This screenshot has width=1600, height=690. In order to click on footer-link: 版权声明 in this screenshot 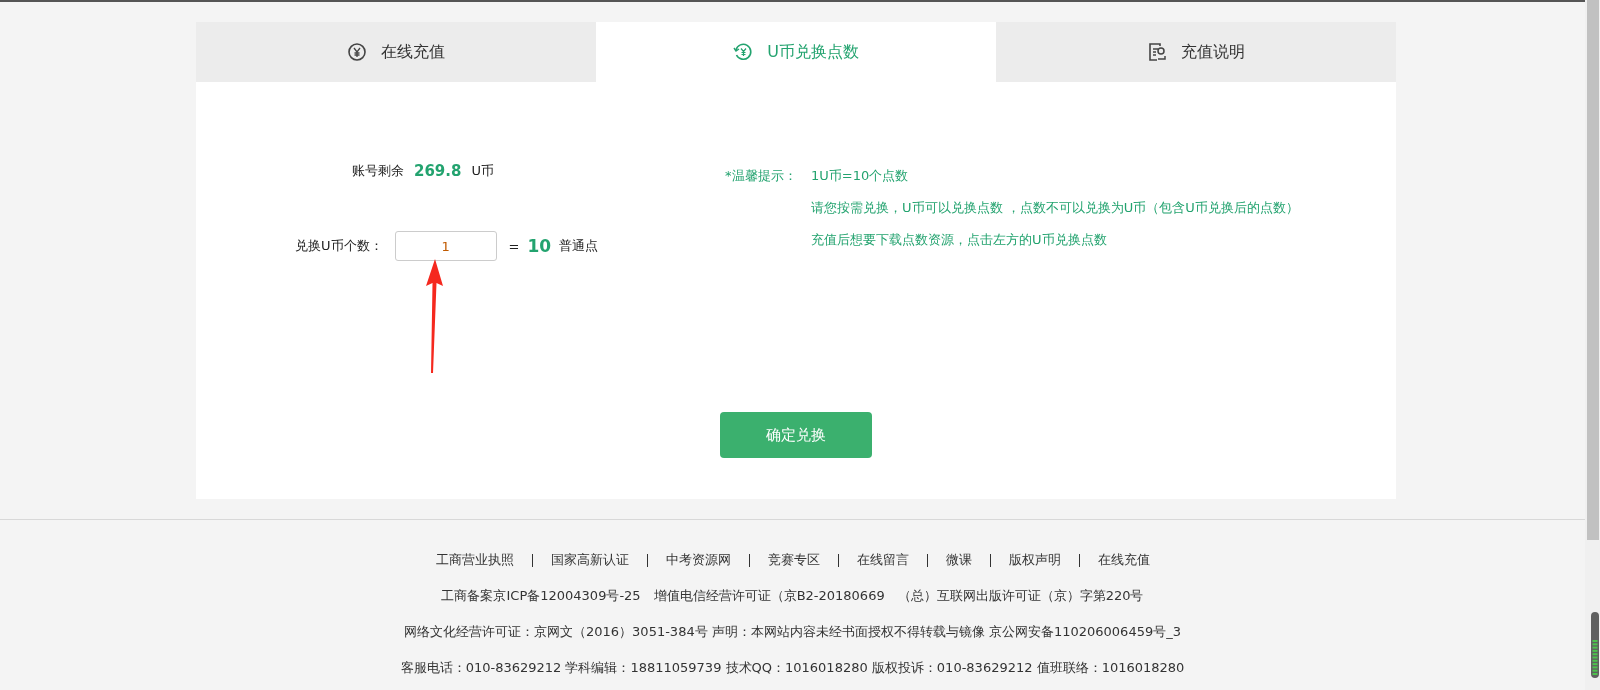, I will do `click(1034, 560)`.